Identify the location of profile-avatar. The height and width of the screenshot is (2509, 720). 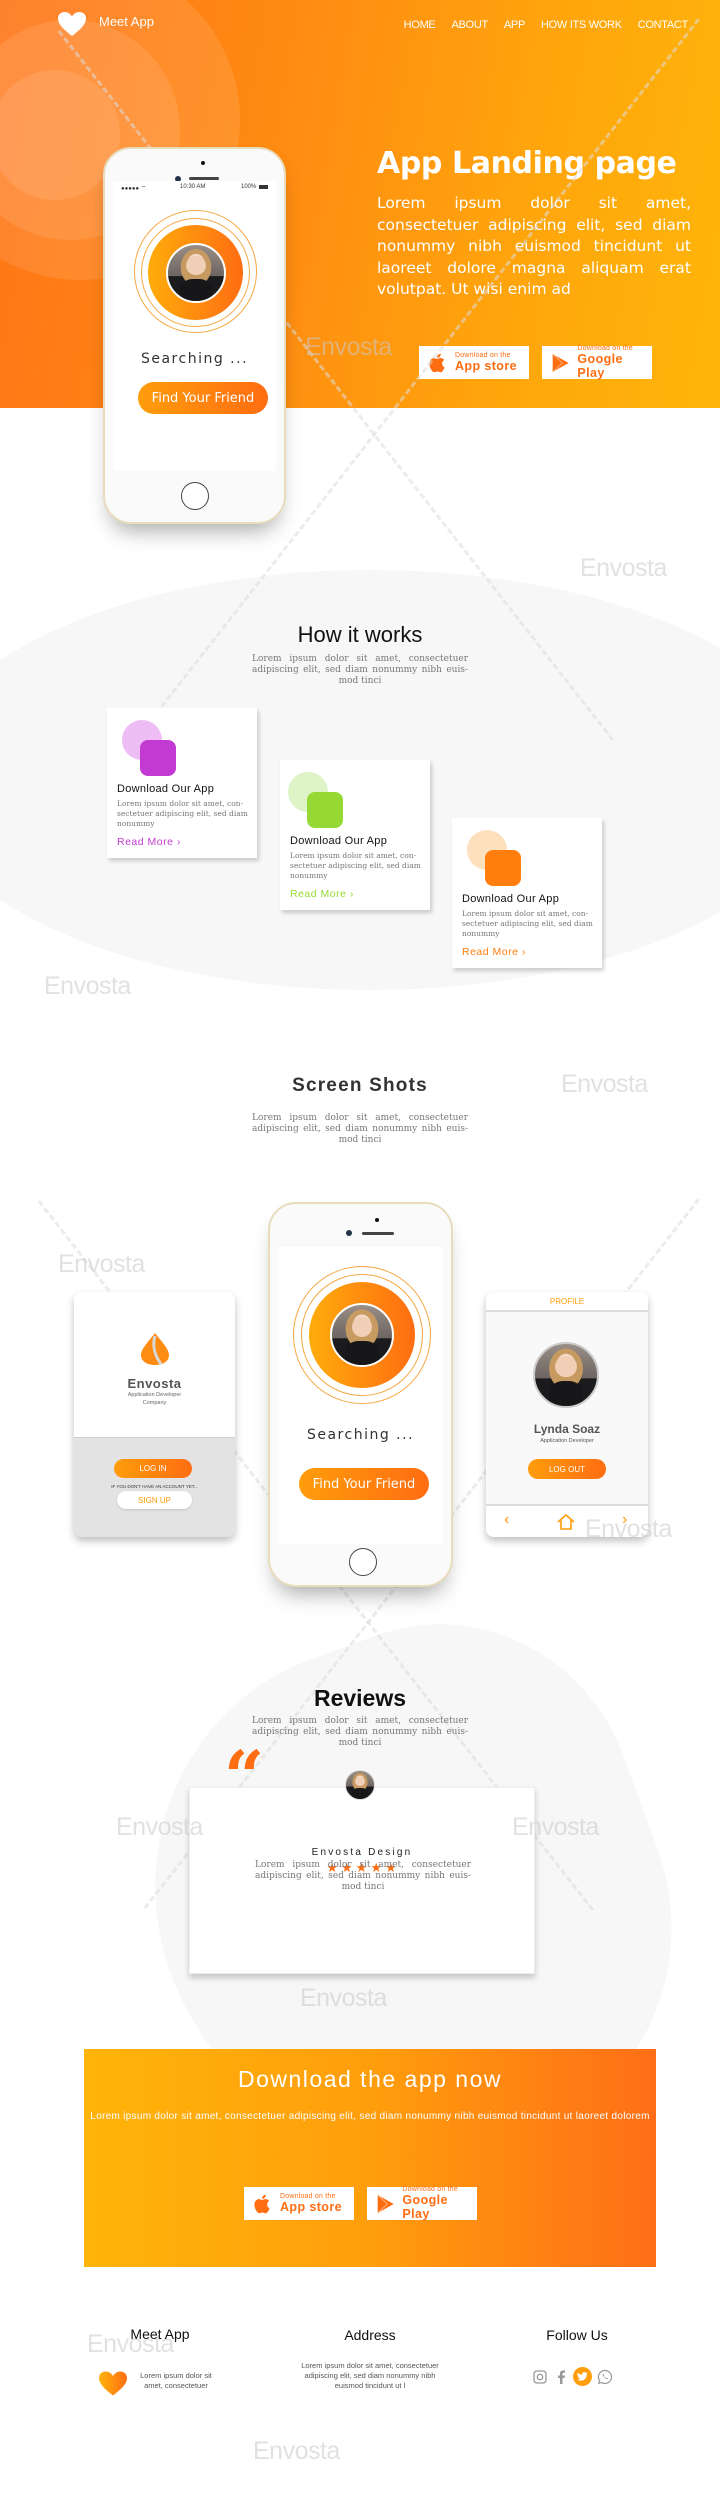
(566, 1375).